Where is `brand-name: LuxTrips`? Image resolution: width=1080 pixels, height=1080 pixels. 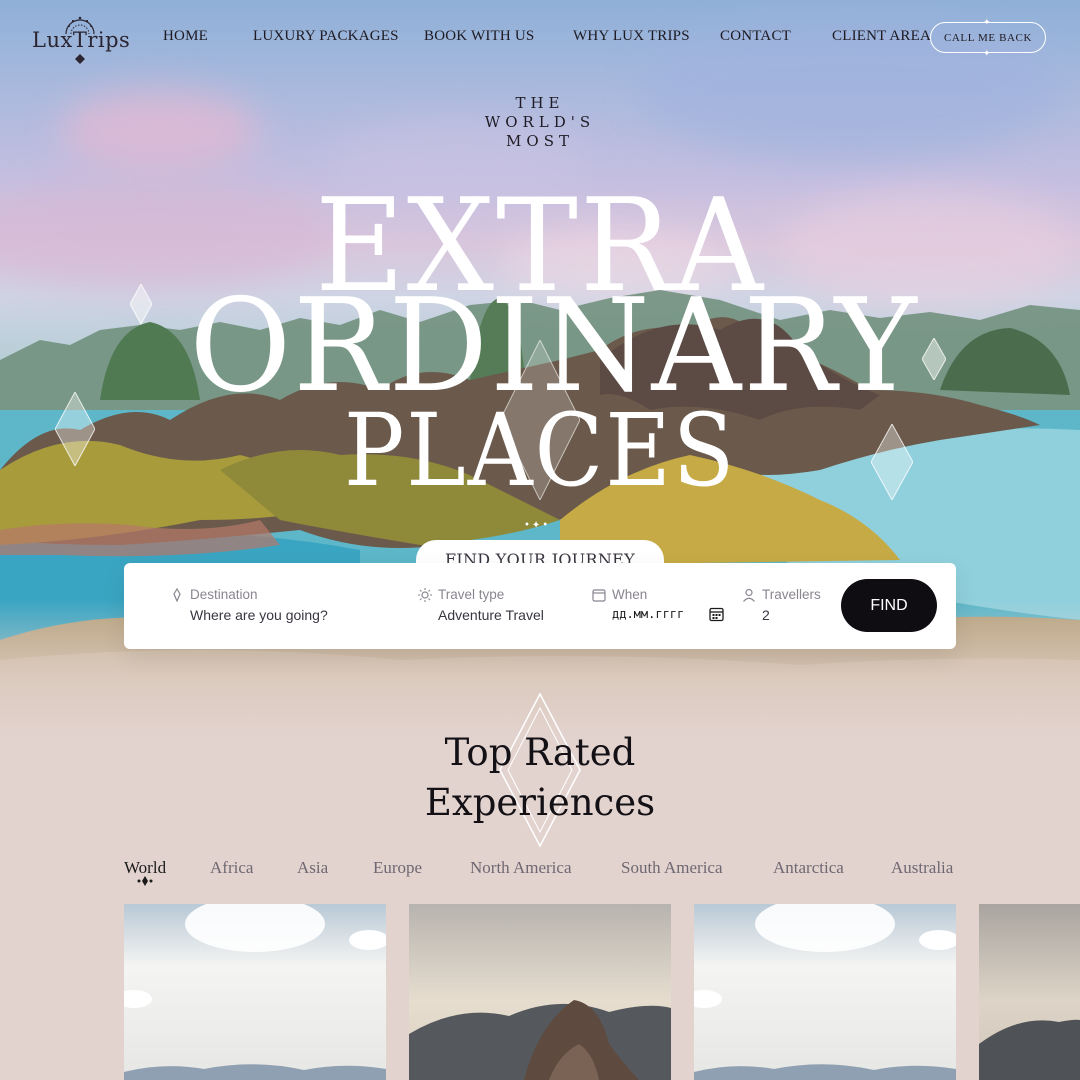
brand-name: LuxTrips is located at coordinates (81, 40).